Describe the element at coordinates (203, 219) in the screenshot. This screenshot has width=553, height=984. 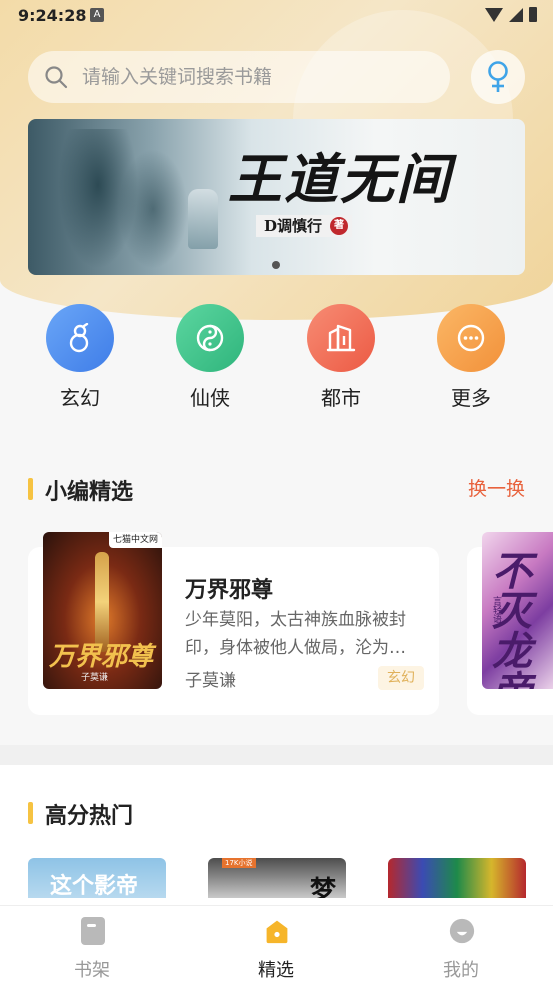
I see `banner-figure` at that location.